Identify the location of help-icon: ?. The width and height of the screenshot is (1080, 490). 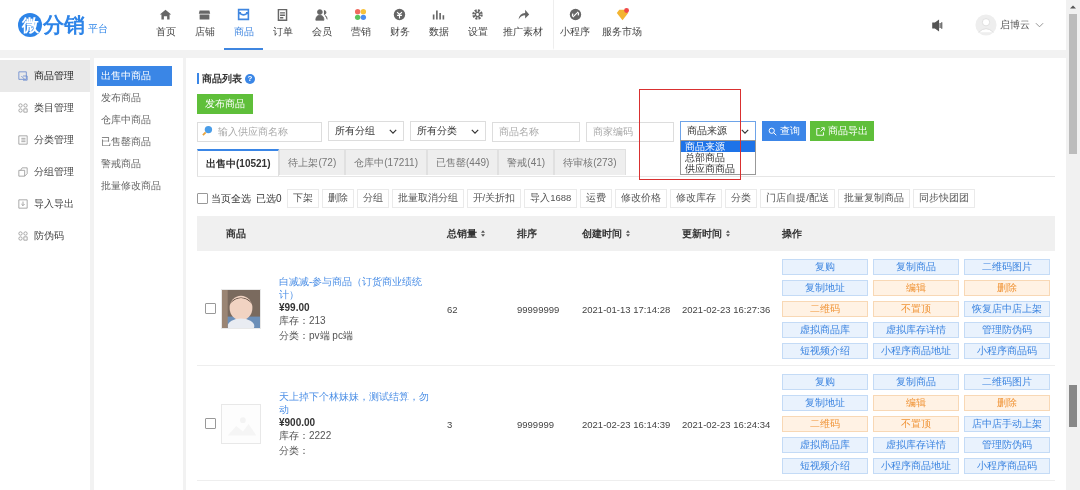
(250, 78).